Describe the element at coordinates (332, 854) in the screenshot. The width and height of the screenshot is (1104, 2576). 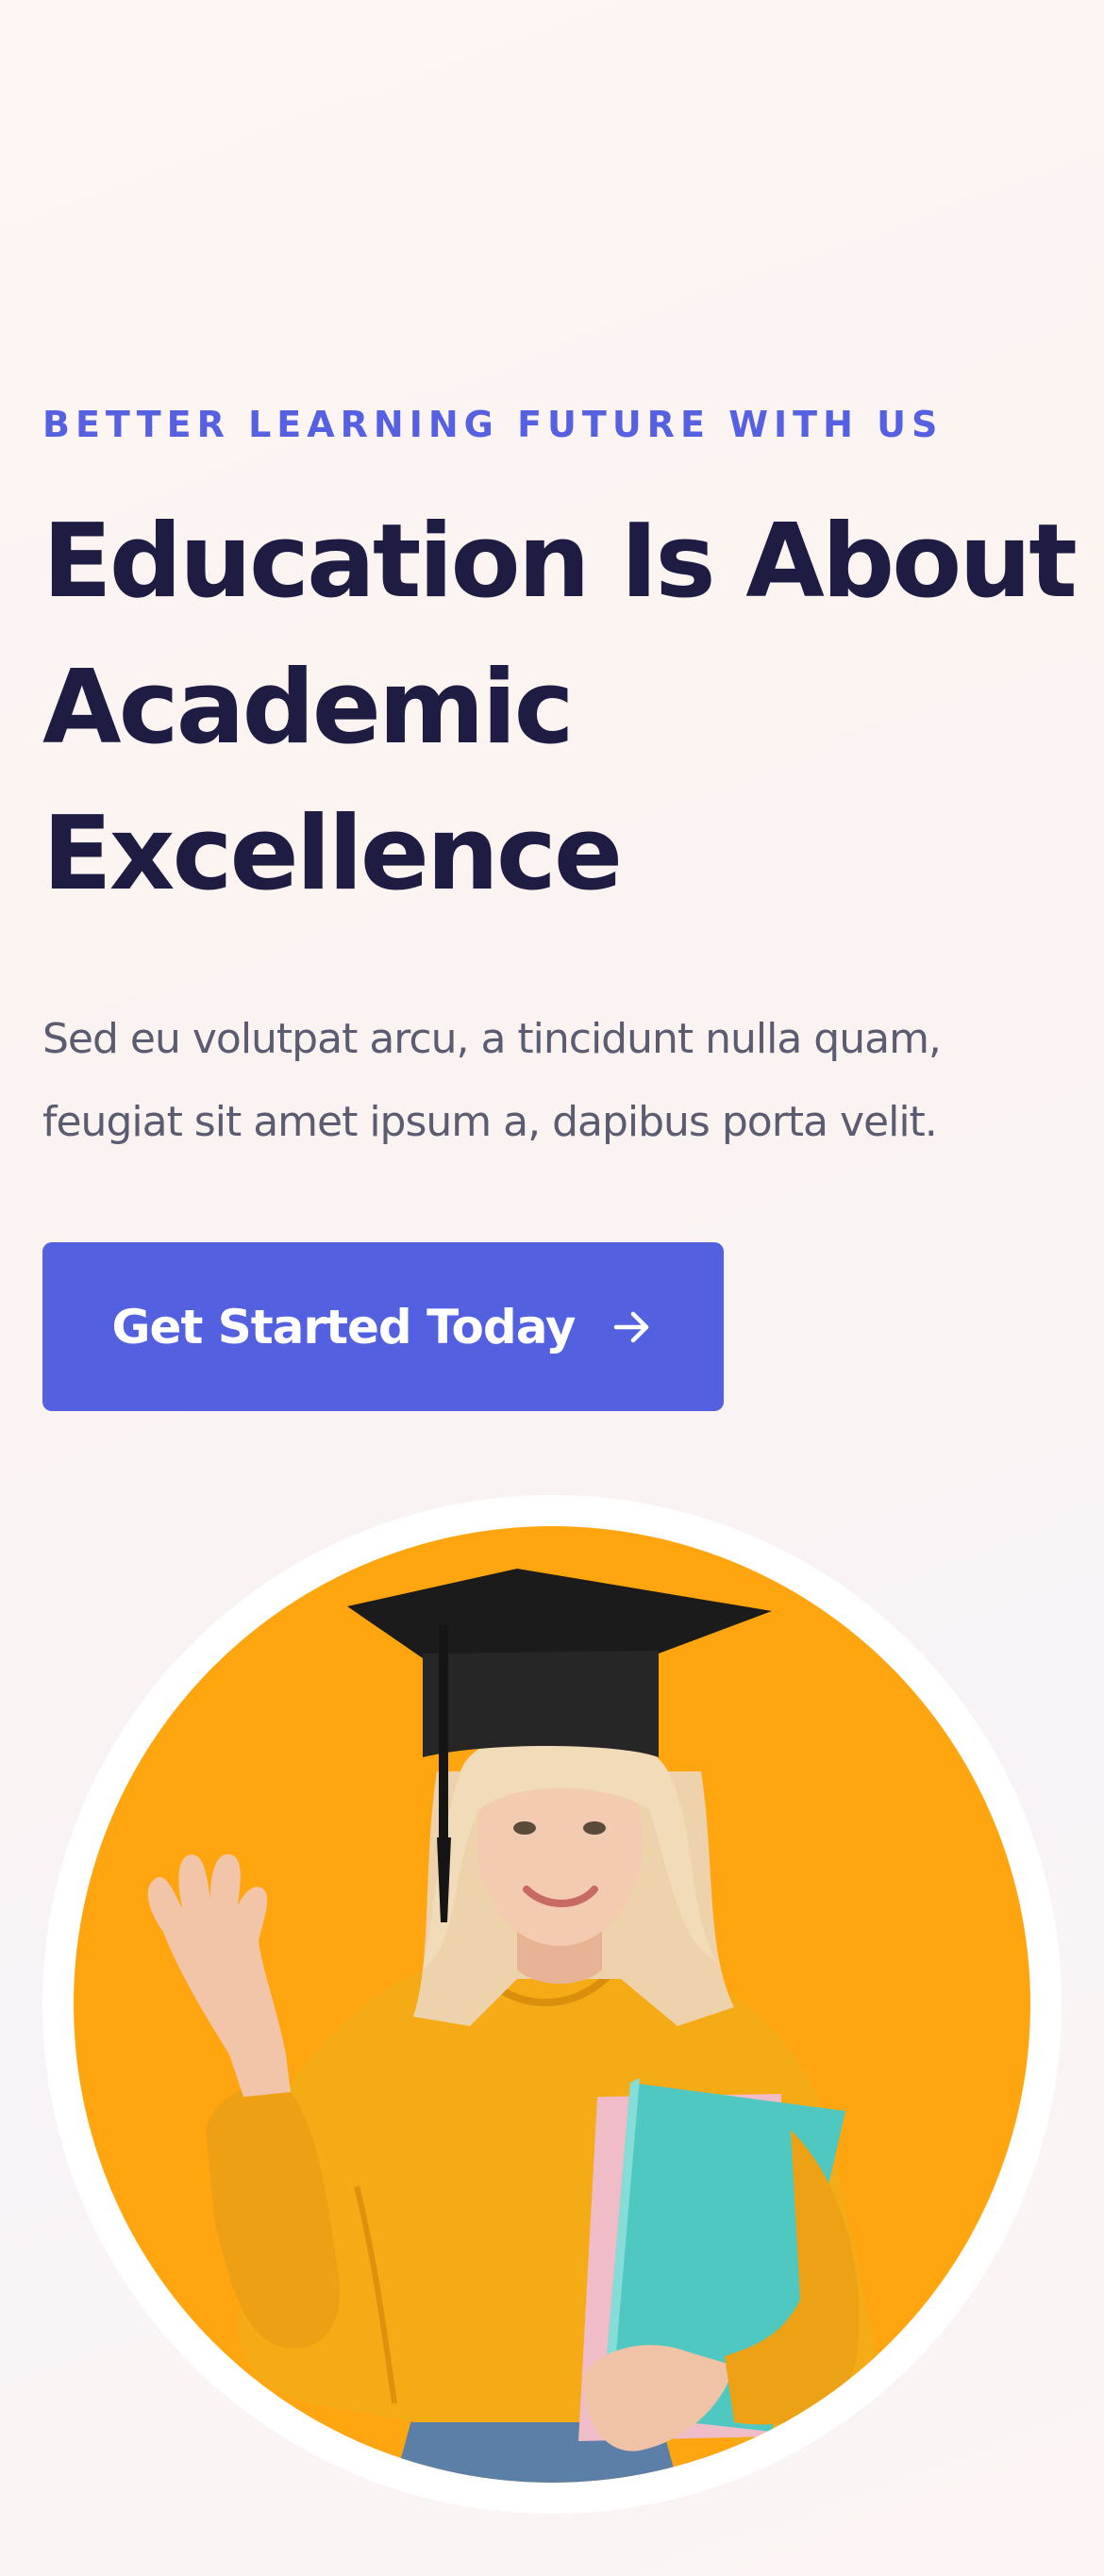
I see `headline-line: Excellence` at that location.